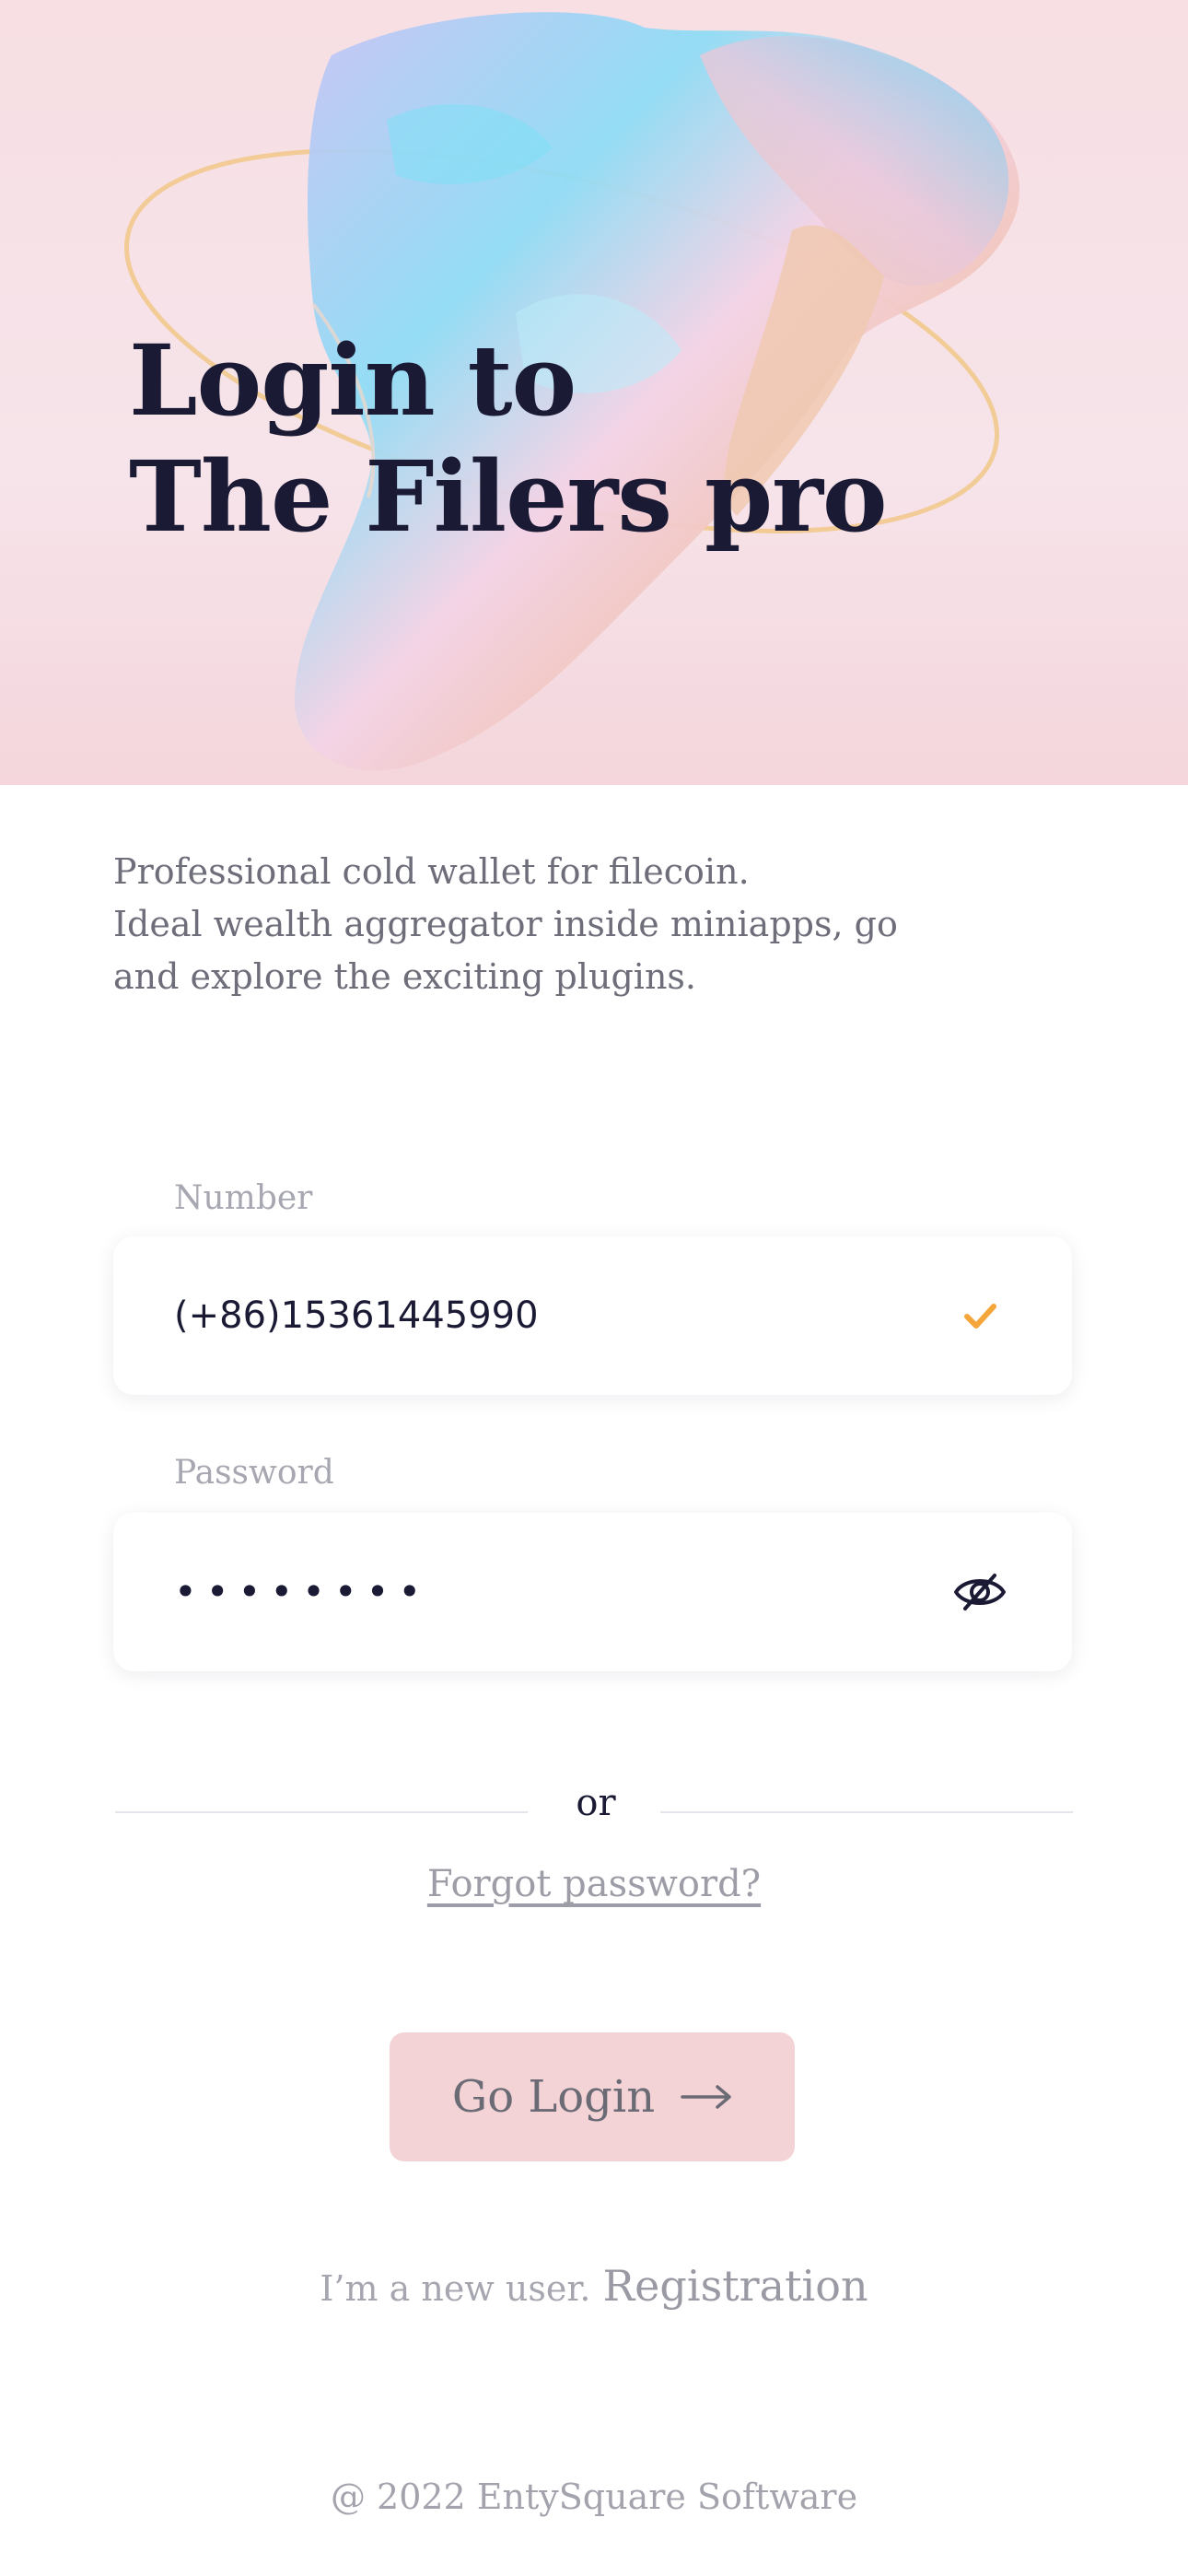 The height and width of the screenshot is (2576, 1188). Describe the element at coordinates (980, 1316) in the screenshot. I see `check-icon` at that location.